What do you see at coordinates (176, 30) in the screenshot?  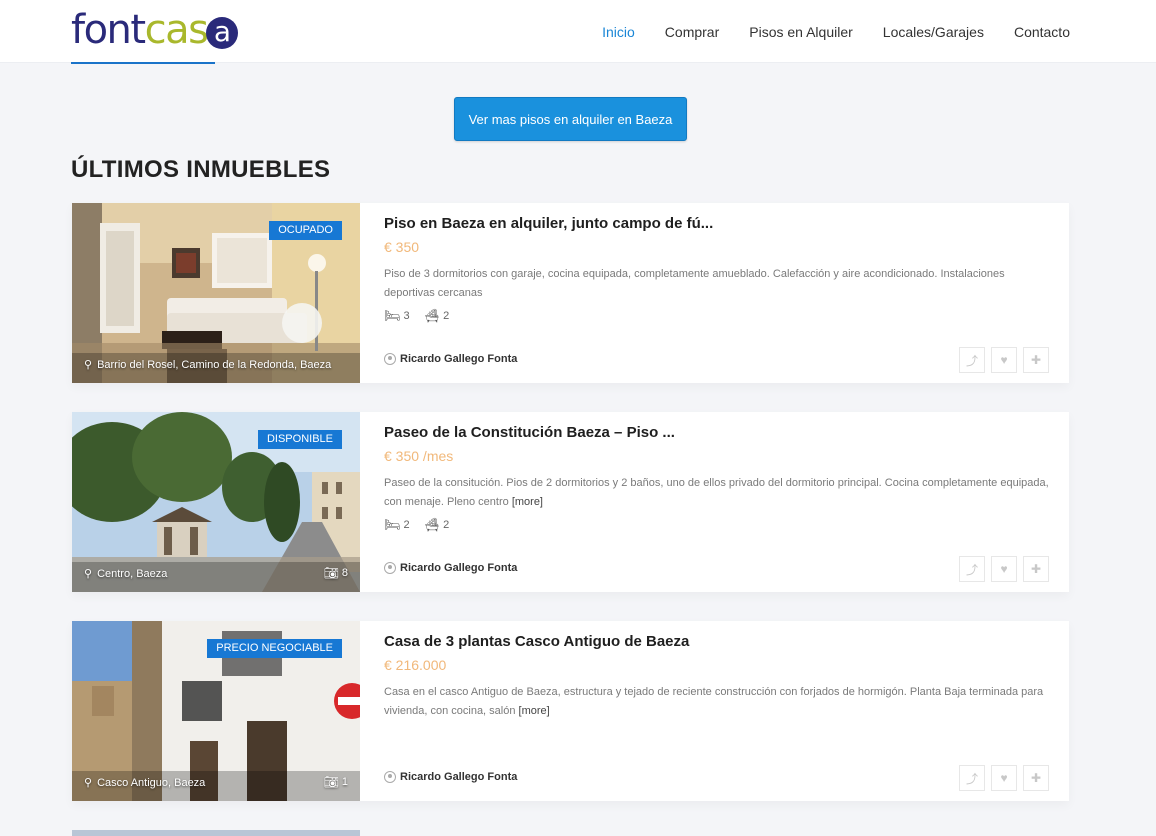 I see `logo-text-cas: cas` at bounding box center [176, 30].